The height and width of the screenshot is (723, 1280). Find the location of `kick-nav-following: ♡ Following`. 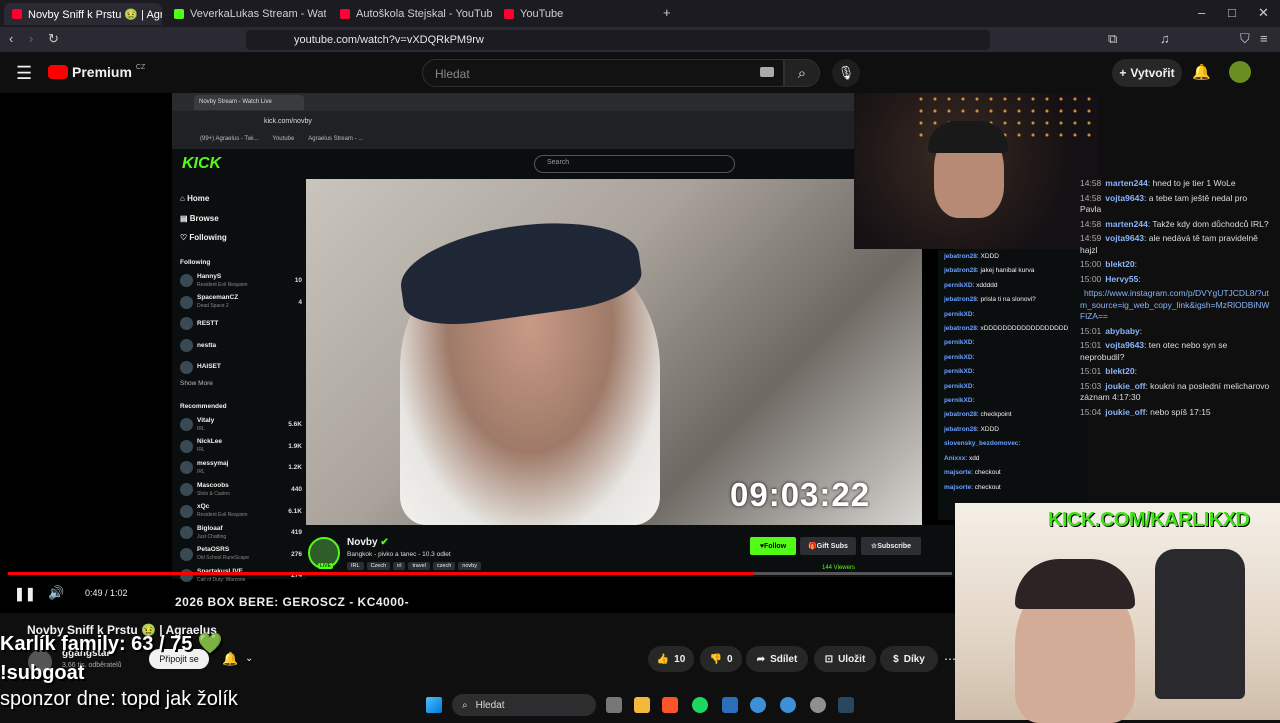

kick-nav-following: ♡ Following is located at coordinates (203, 237).